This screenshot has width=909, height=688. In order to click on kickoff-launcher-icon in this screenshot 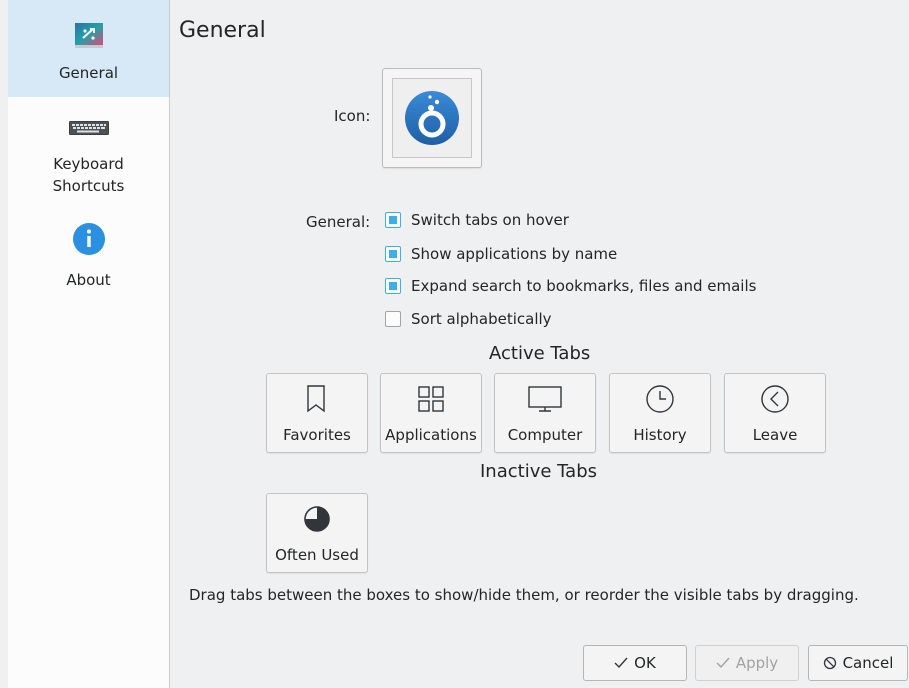, I will do `click(432, 118)`.